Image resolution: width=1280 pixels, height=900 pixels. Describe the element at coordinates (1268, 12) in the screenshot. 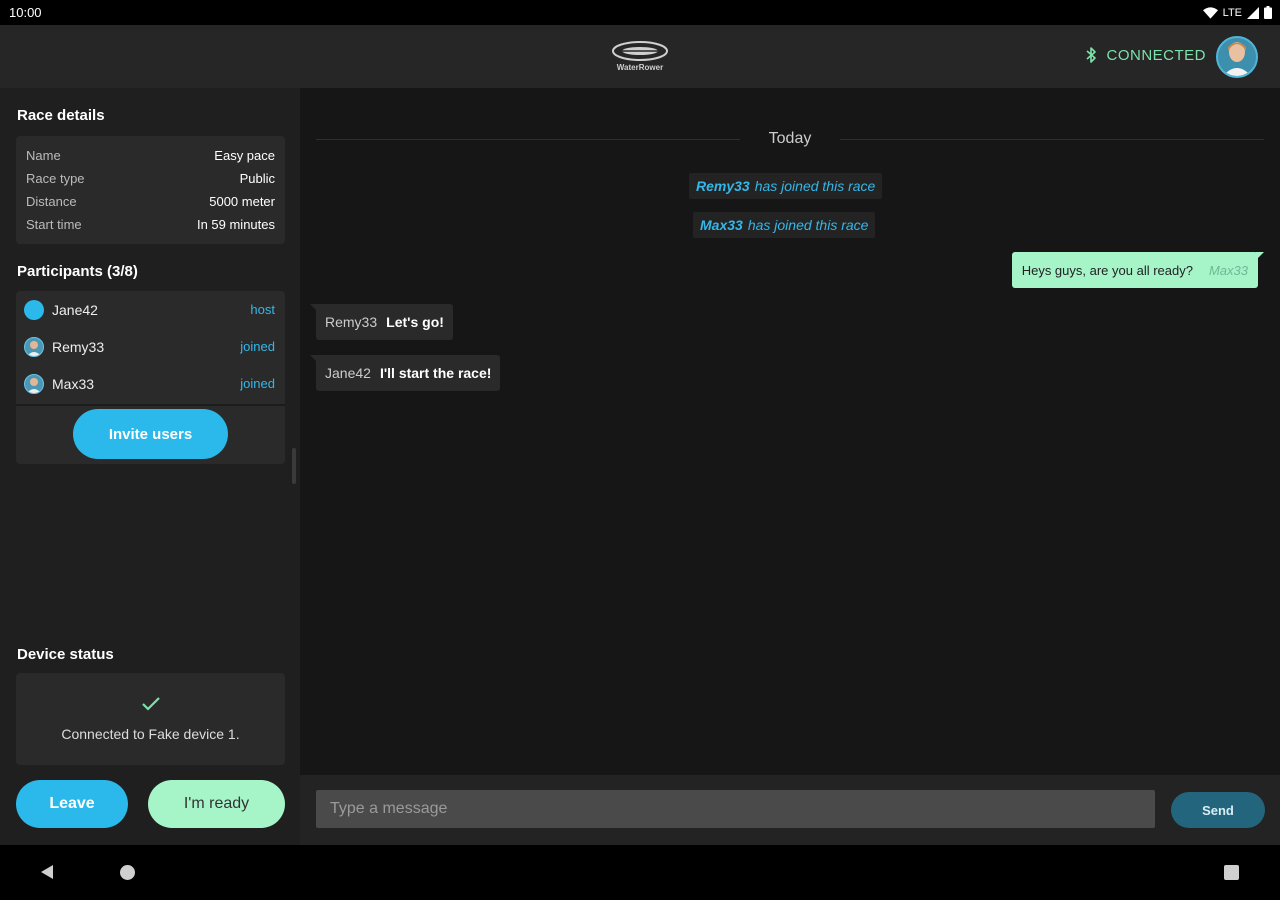

I see `battery-icon` at that location.